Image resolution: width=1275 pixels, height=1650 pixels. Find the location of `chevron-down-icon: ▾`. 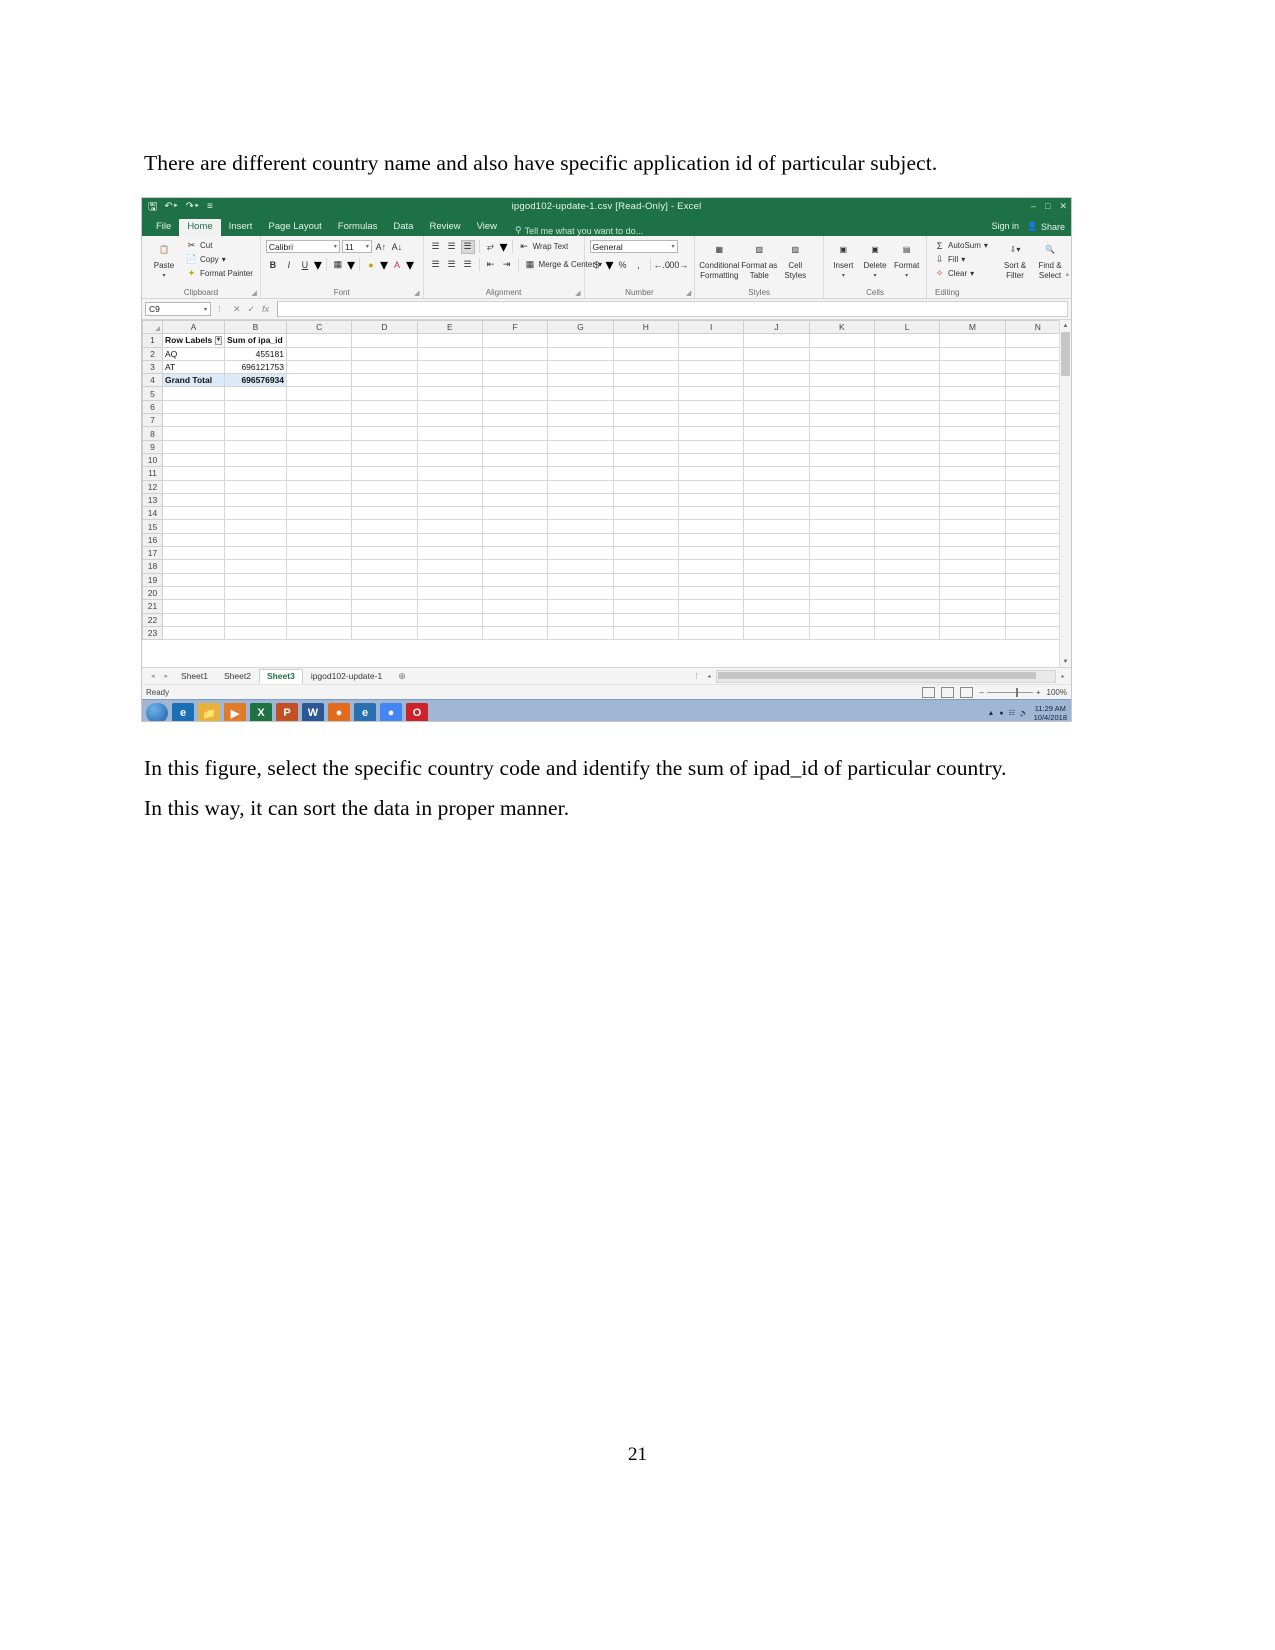

chevron-down-icon: ▾ is located at coordinates (504, 247).